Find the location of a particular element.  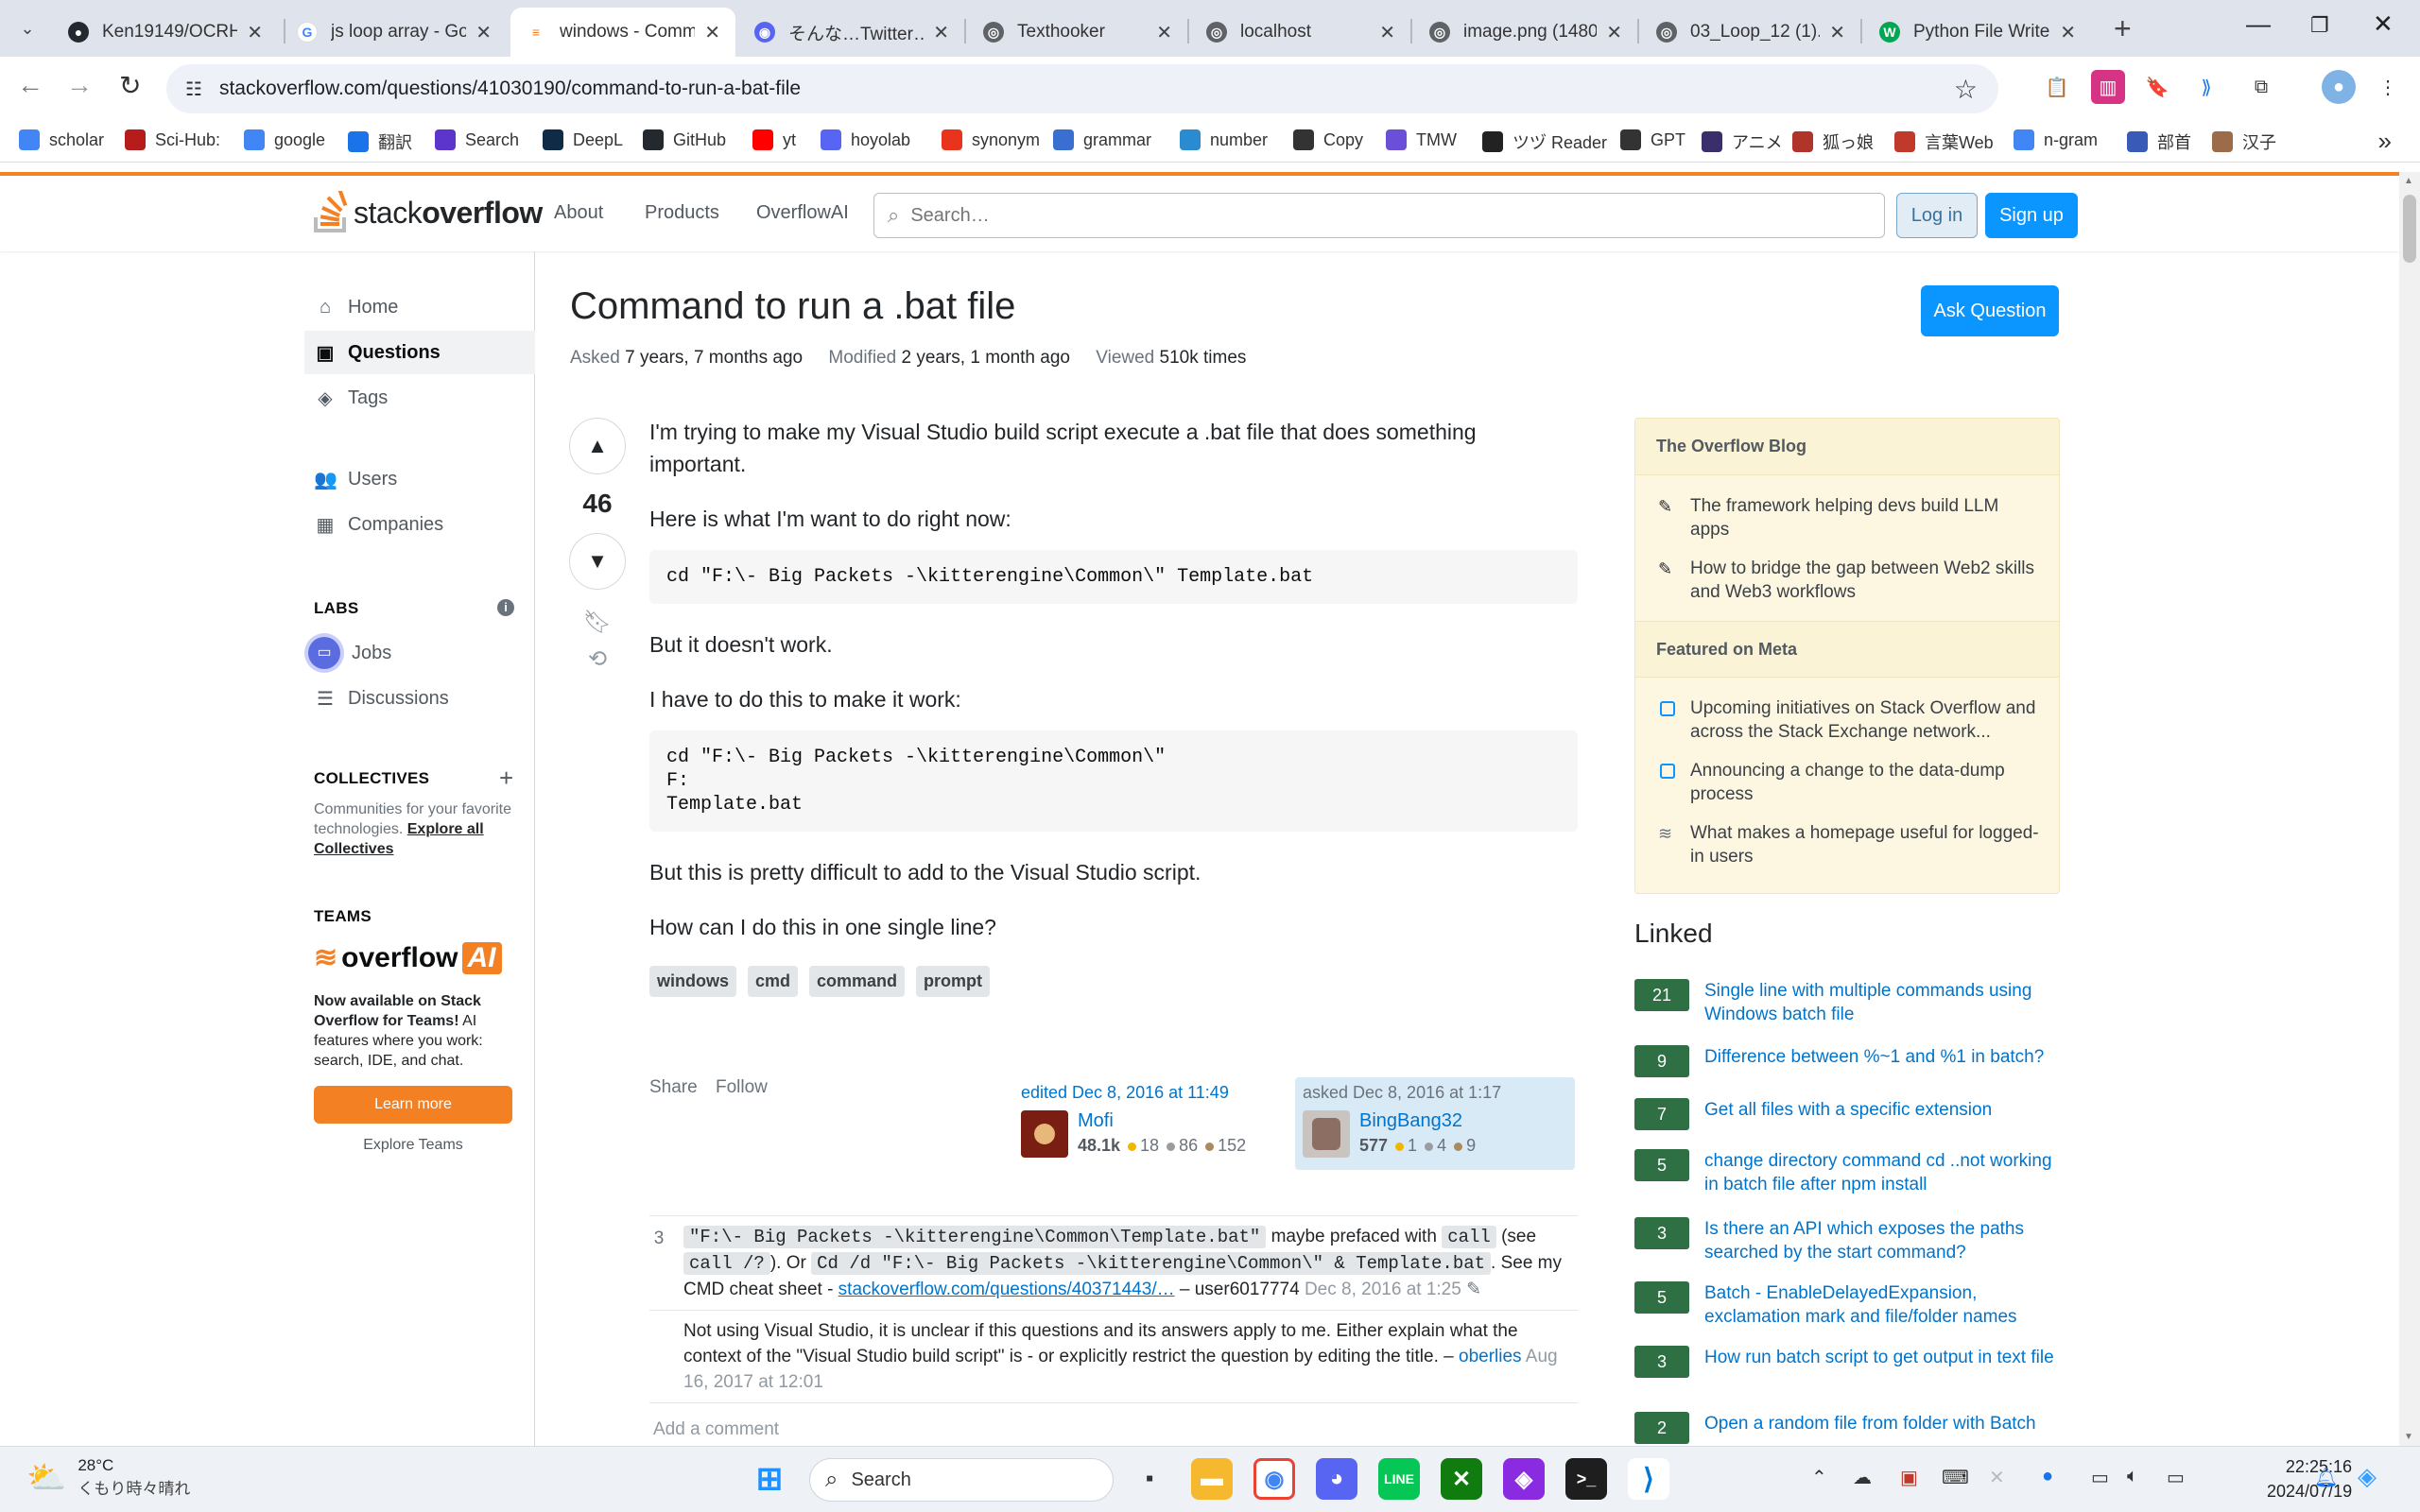

nav-products: Products is located at coordinates (682, 213).